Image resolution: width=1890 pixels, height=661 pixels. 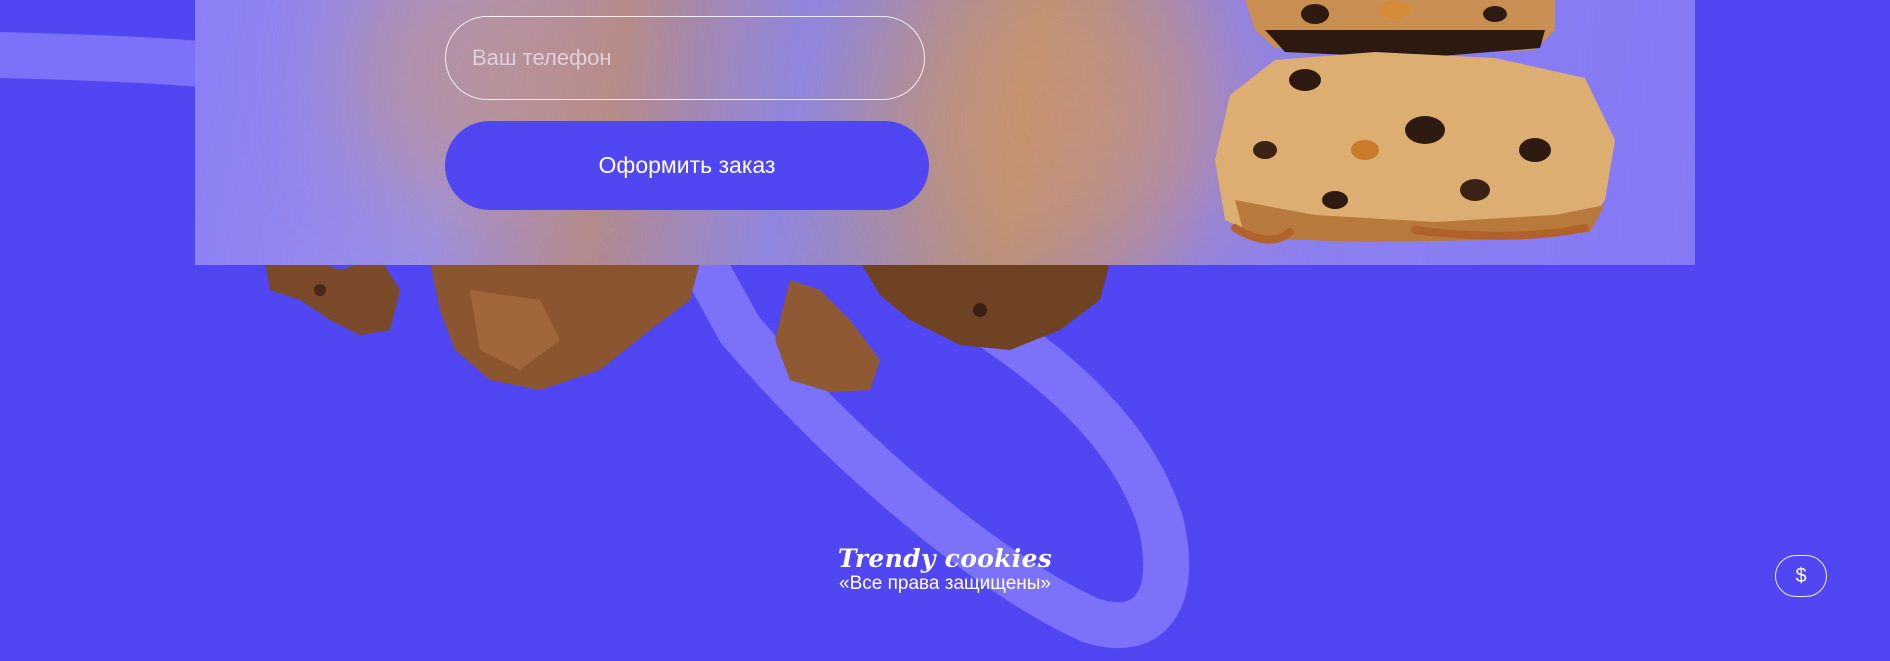 What do you see at coordinates (945, 558) in the screenshot?
I see `brand-logo: Trendy cookies` at bounding box center [945, 558].